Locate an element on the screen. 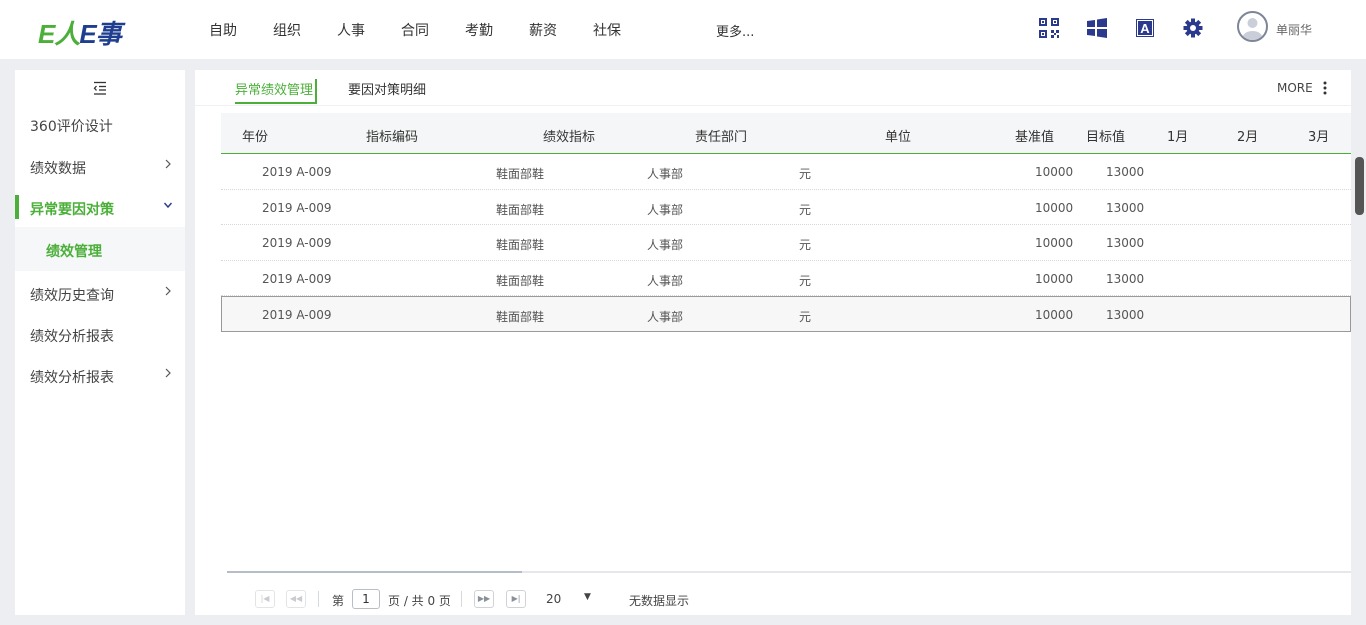 This screenshot has width=1366, height=625. col-feb: 2月 is located at coordinates (1247, 135).